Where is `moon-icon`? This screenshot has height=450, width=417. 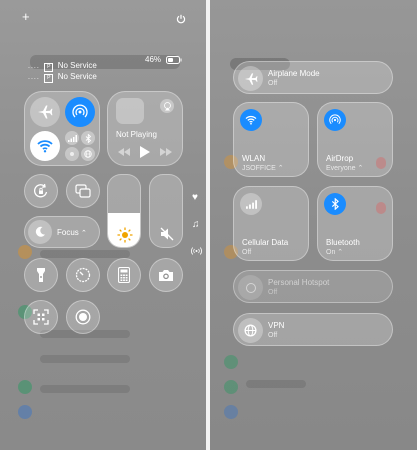
moon-icon is located at coordinates (40, 231).